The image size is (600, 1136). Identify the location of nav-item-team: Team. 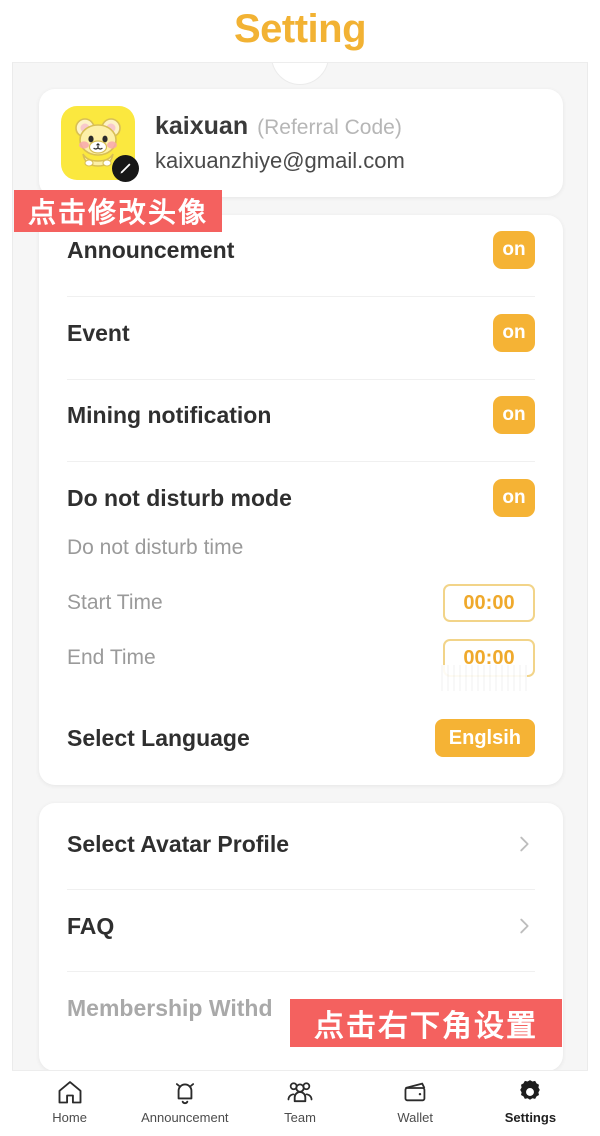
(299, 1098).